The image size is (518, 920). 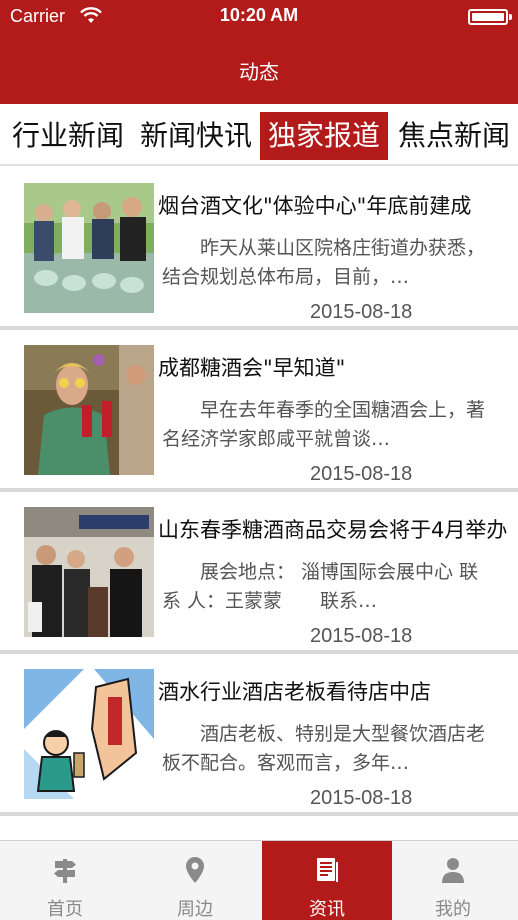 What do you see at coordinates (324, 136) in the screenshot?
I see `tab-exclusive-report: 独家报道` at bounding box center [324, 136].